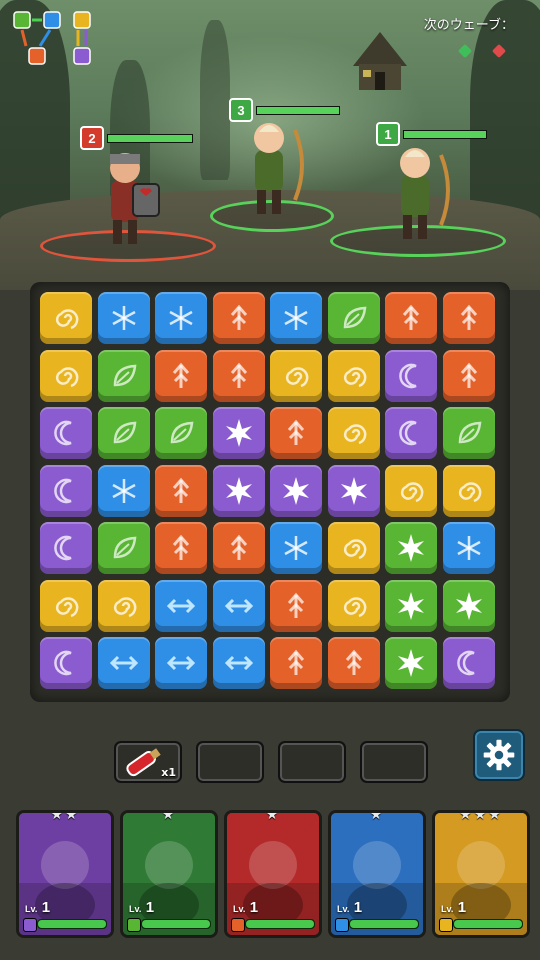 This screenshot has height=960, width=540. I want to click on hero-element-gem, so click(134, 925).